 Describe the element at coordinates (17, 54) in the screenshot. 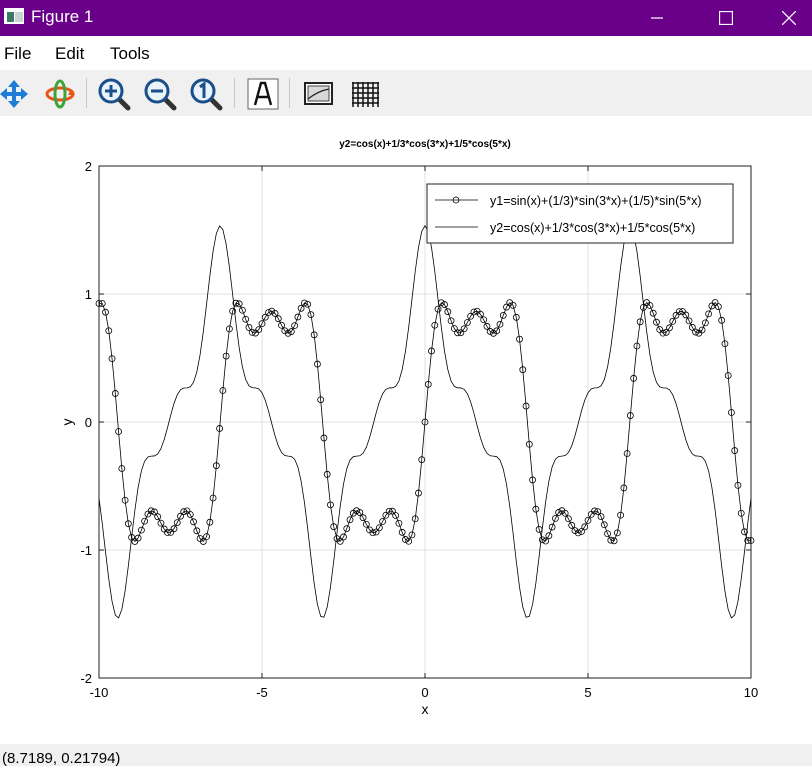

I see `menu-file: File` at that location.